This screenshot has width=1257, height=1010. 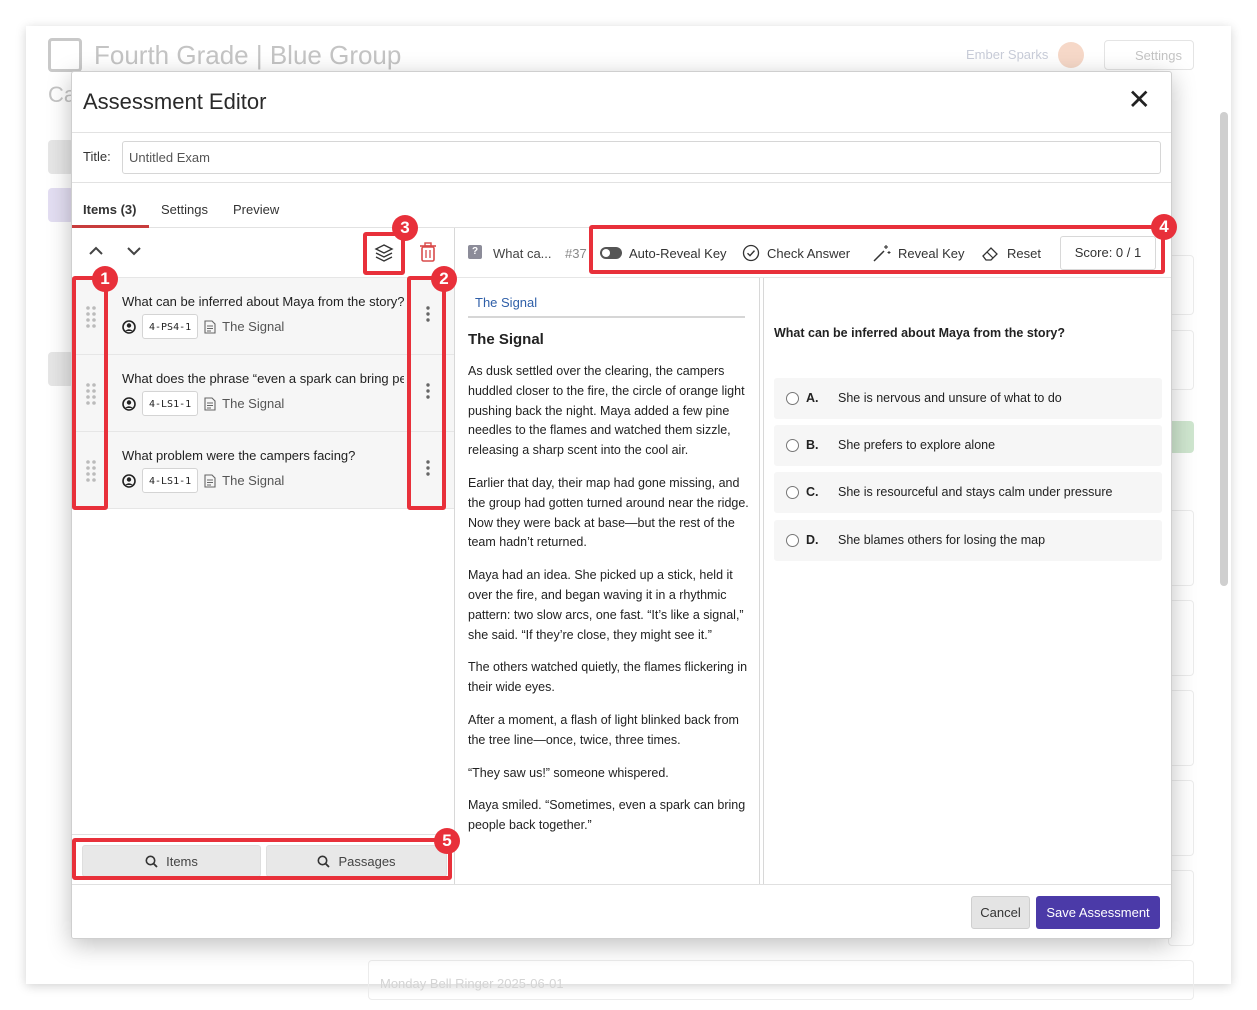 What do you see at coordinates (1098, 912) in the screenshot?
I see `save-assessment-button: Save Assessment` at bounding box center [1098, 912].